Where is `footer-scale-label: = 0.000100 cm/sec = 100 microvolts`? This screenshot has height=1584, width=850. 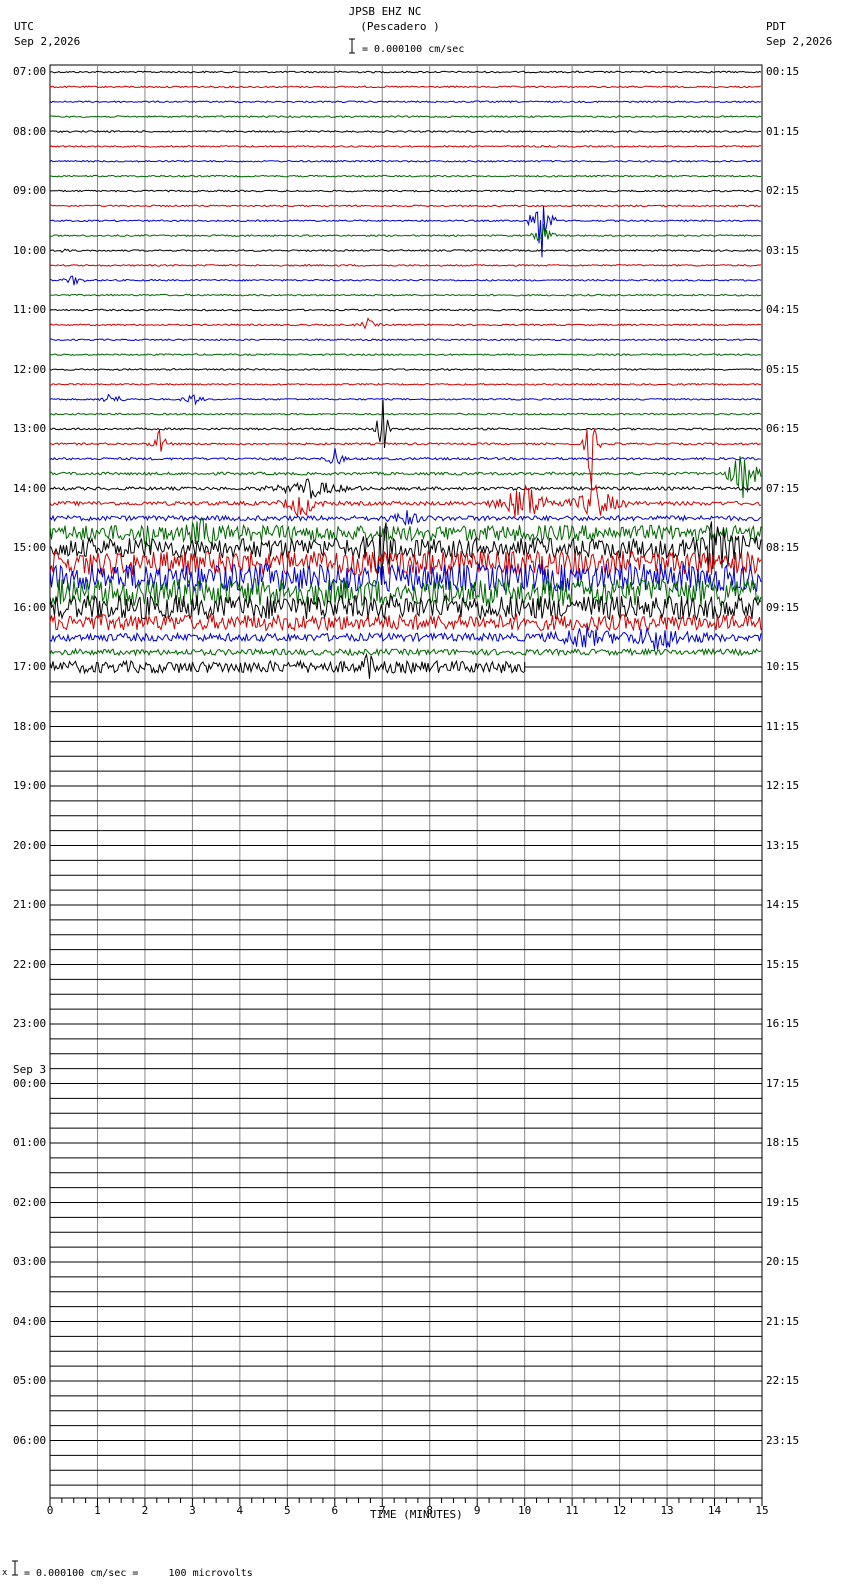
footer-scale-label: = 0.000100 cm/sec = 100 microvolts is located at coordinates (138, 1573).